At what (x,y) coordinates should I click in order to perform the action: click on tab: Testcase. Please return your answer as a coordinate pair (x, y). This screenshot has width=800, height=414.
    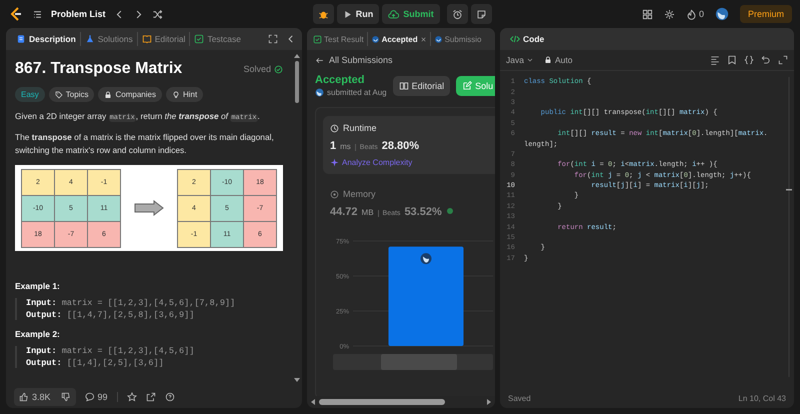
    Looking at the image, I should click on (217, 39).